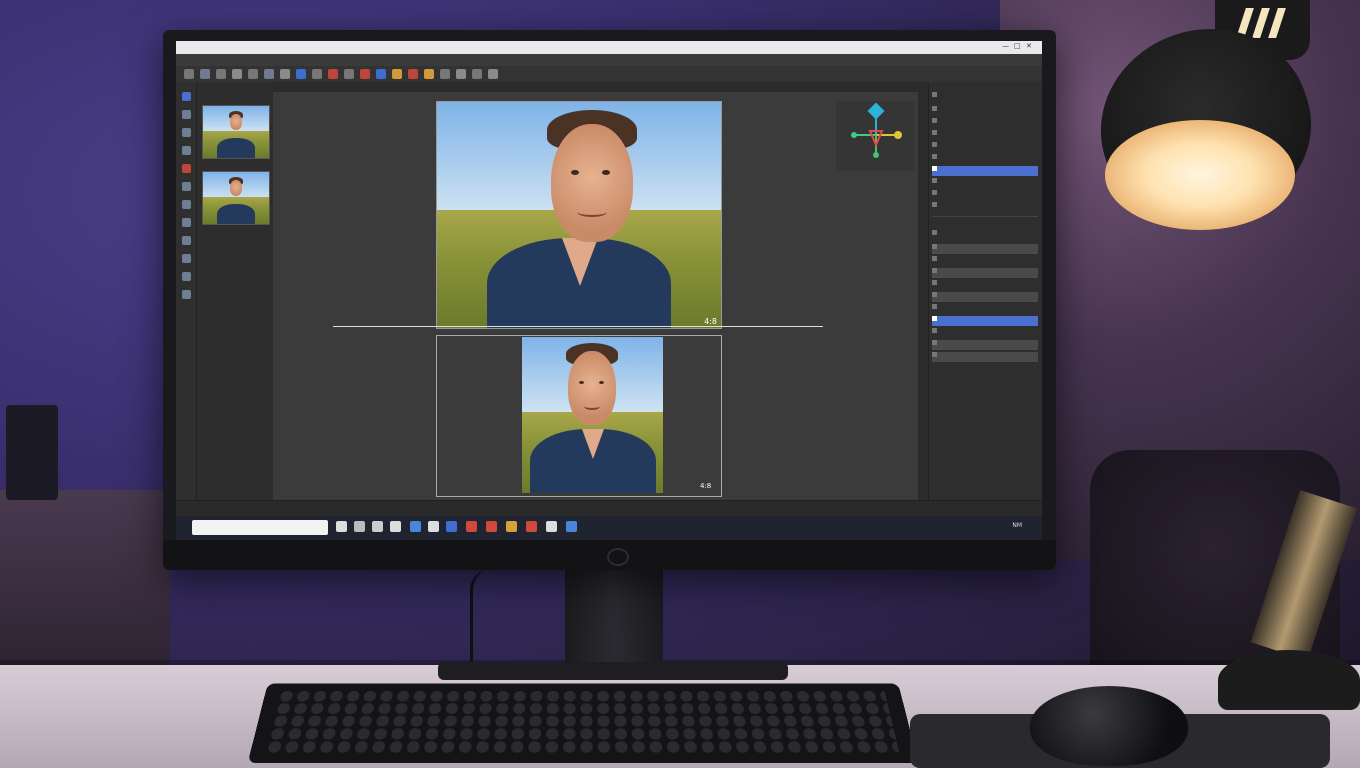 Image resolution: width=1360 pixels, height=768 pixels. What do you see at coordinates (581, 721) in the screenshot?
I see `keyboard-keys` at bounding box center [581, 721].